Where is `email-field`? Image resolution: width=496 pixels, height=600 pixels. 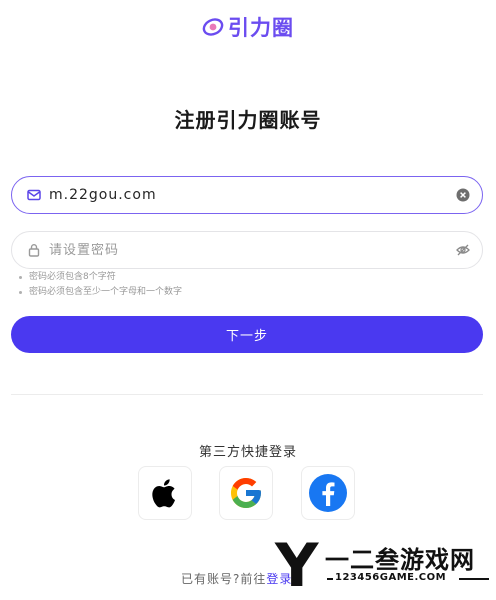
email-field is located at coordinates (247, 195).